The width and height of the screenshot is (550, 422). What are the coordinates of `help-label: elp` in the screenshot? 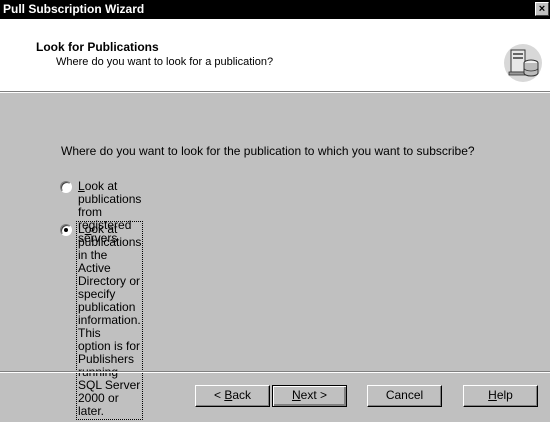 It's located at (504, 395).